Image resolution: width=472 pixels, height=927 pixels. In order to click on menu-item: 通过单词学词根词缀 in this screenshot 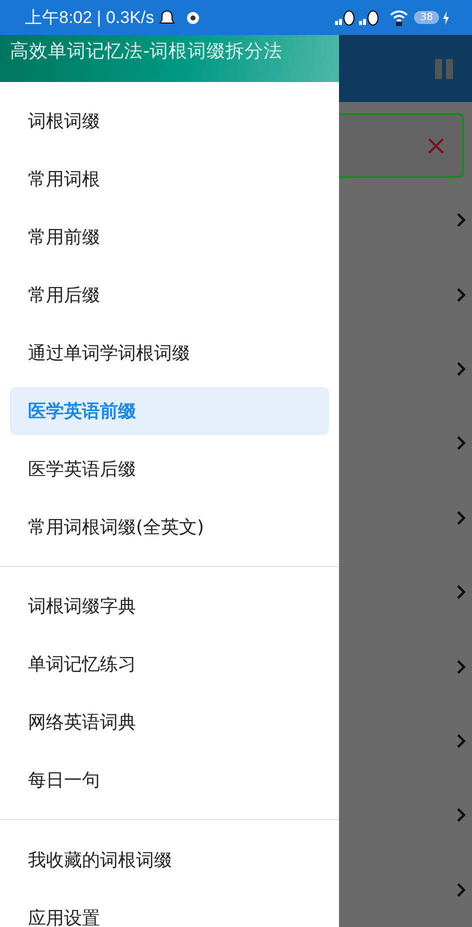, I will do `click(169, 353)`.